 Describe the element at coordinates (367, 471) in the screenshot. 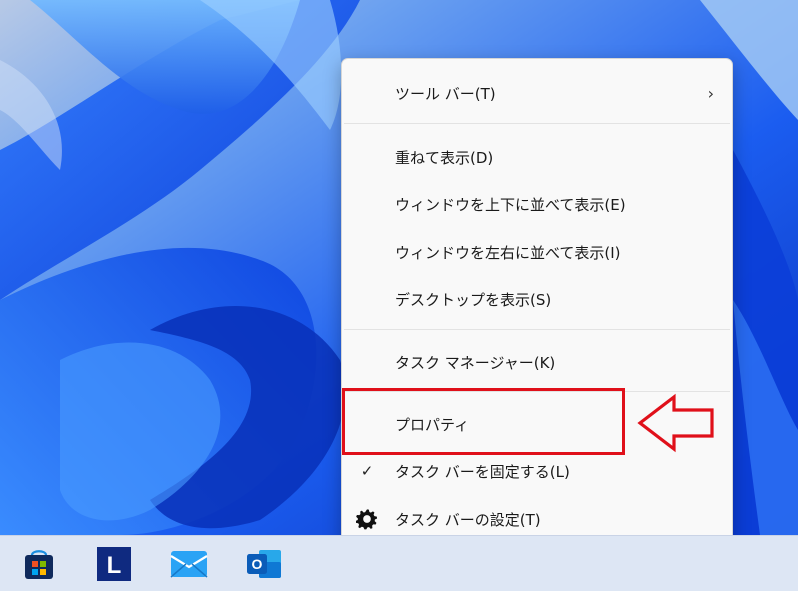

I see `checkmark-icon: ✓` at that location.